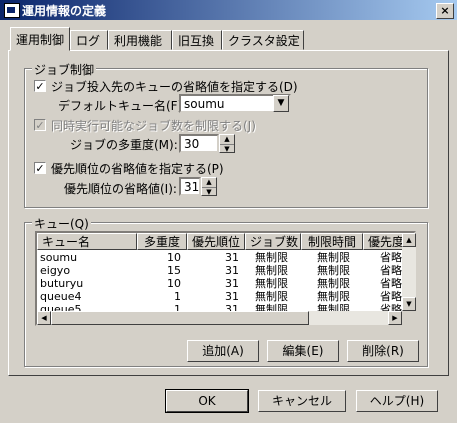 The image size is (457, 423). I want to click on scroll-right-icon: ▶, so click(395, 318).